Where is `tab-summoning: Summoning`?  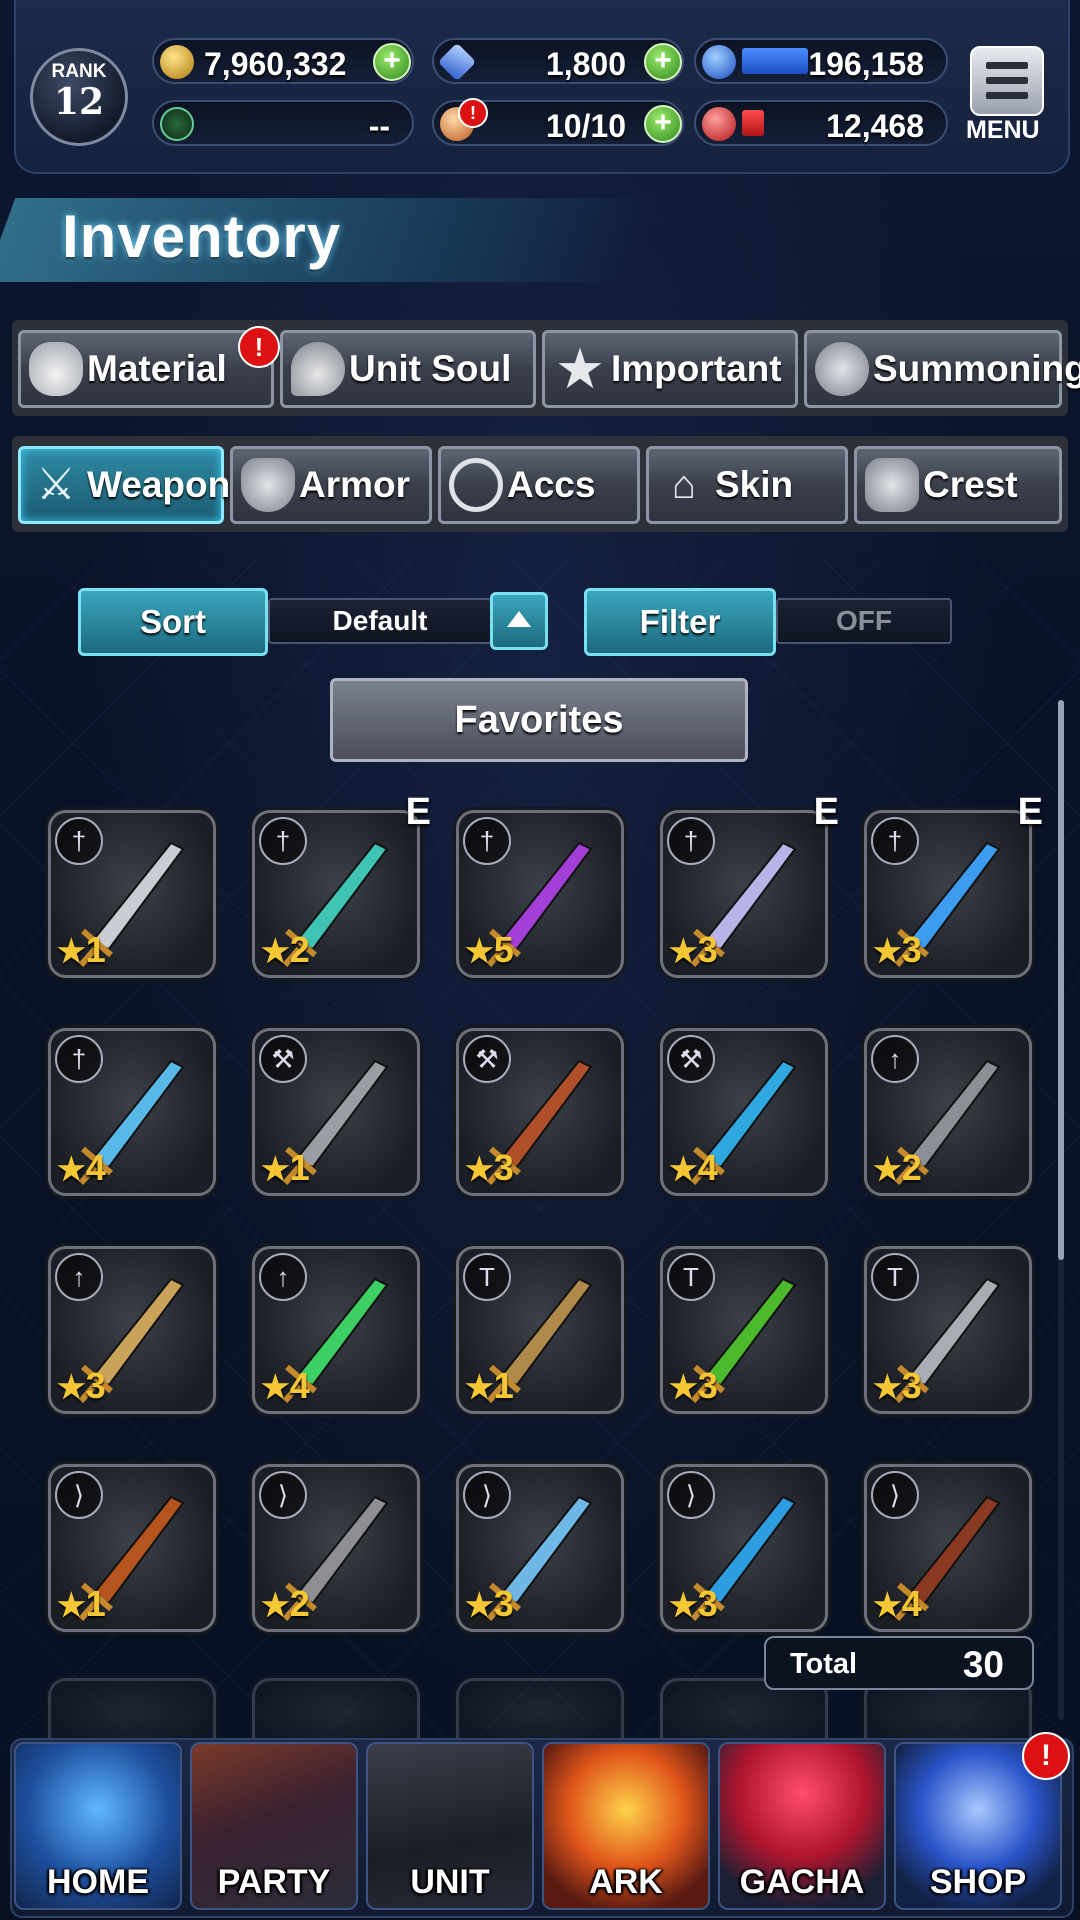
tab-summoning: Summoning is located at coordinates (942, 369).